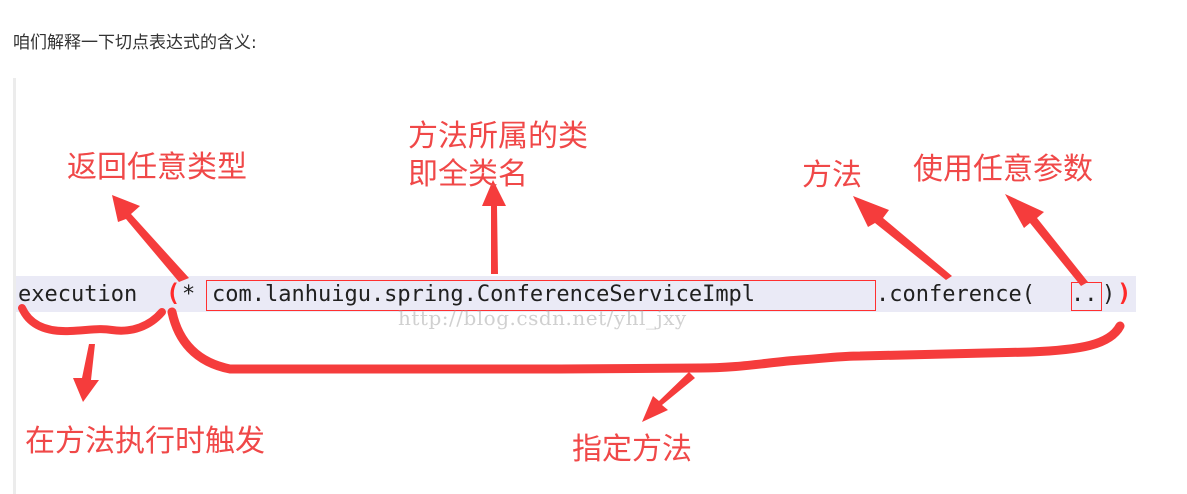 The width and height of the screenshot is (1187, 494). I want to click on arrow-class-name, so click(494, 227).